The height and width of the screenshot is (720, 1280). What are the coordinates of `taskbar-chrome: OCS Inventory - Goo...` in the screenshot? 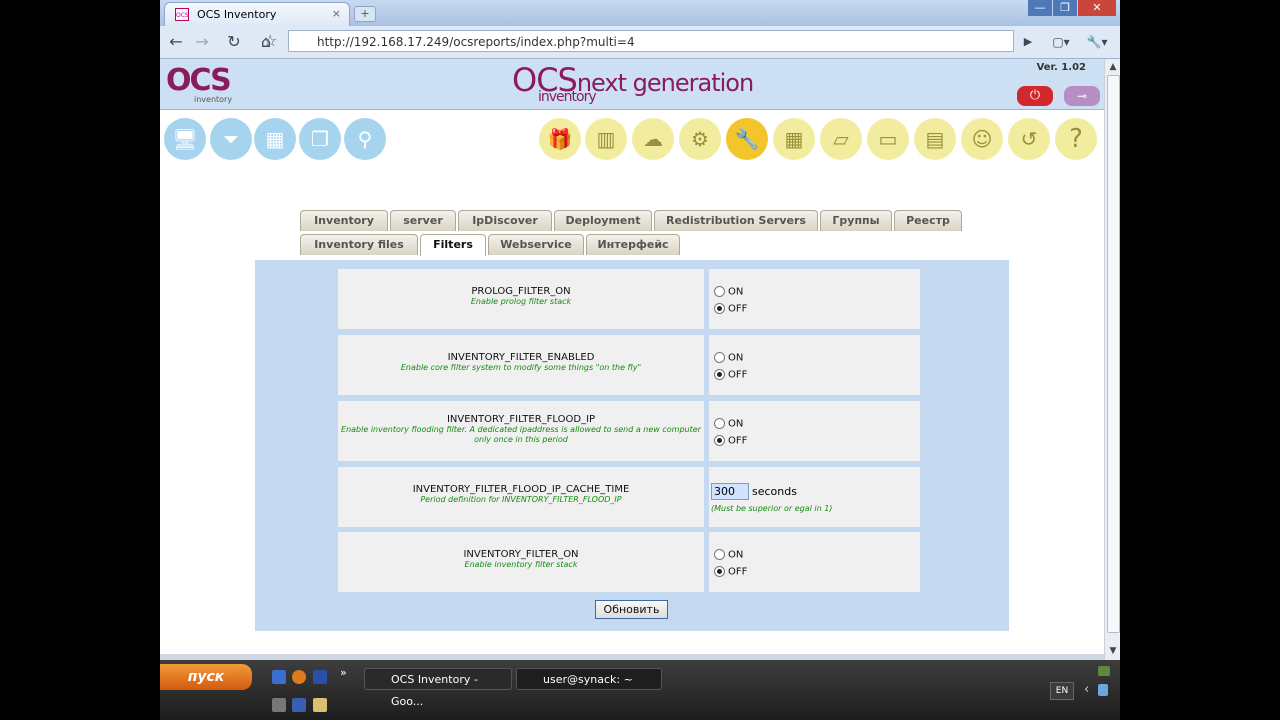 It's located at (438, 688).